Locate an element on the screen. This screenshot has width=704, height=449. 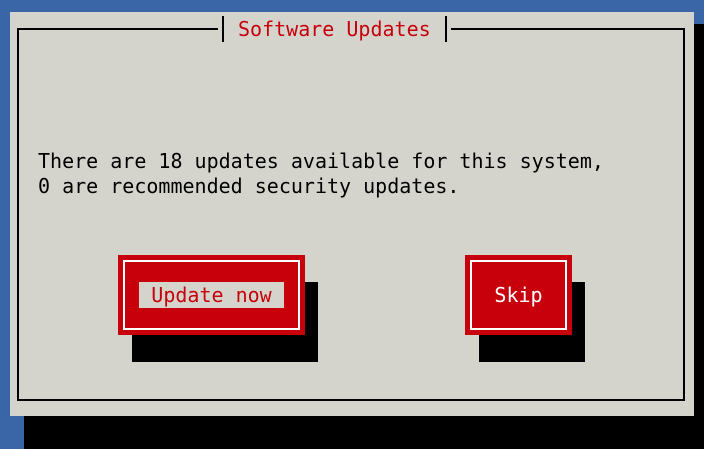
skip-label: Skip is located at coordinates (518, 295).